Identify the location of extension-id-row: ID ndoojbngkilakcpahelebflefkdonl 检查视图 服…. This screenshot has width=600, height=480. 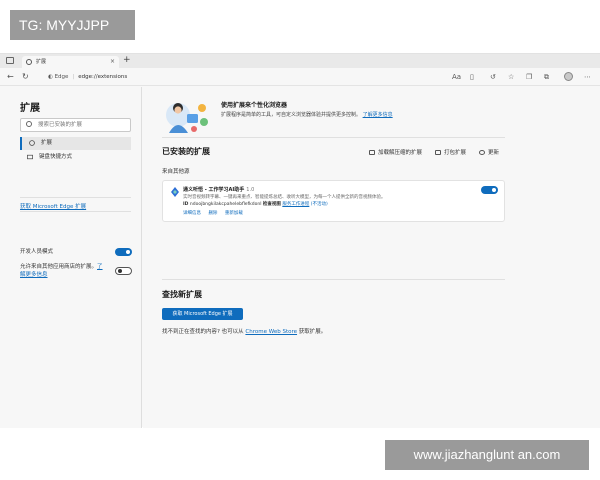
(255, 204).